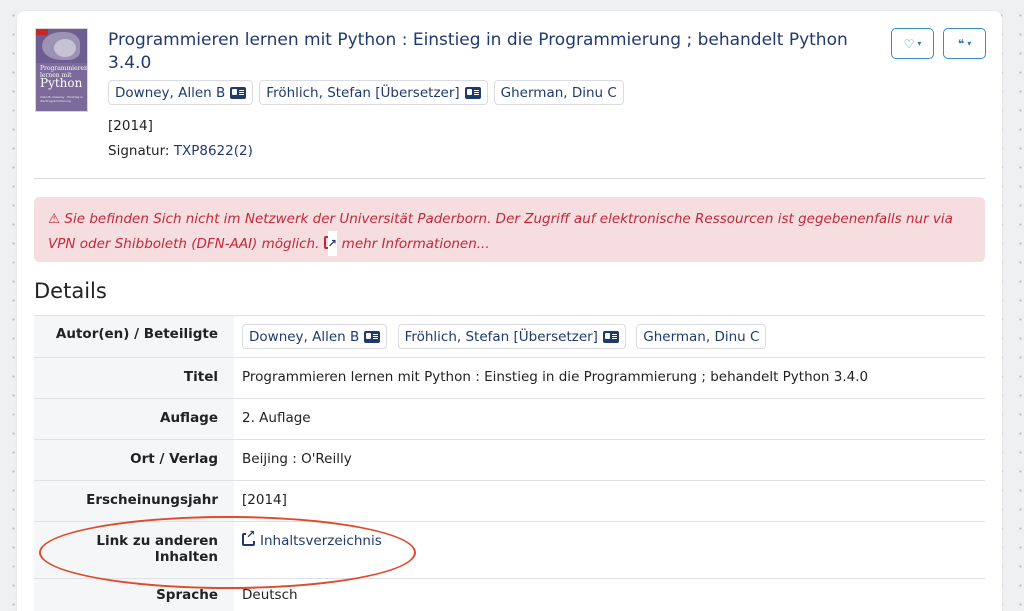  What do you see at coordinates (134, 419) in the screenshot?
I see `details-label: Auflage` at bounding box center [134, 419].